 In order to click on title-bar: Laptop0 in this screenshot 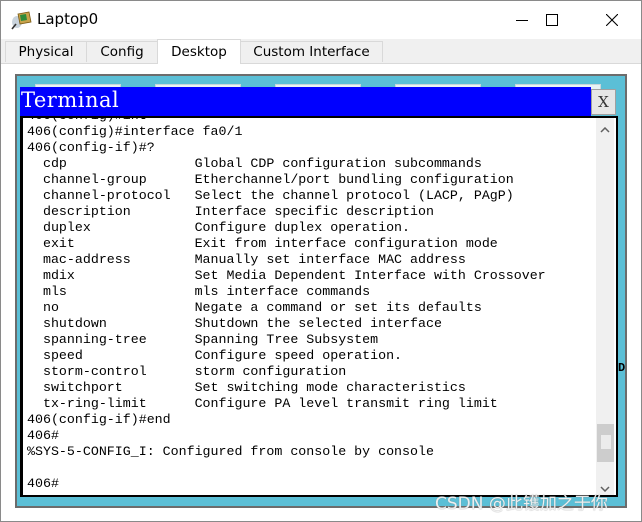, I will do `click(321, 20)`.